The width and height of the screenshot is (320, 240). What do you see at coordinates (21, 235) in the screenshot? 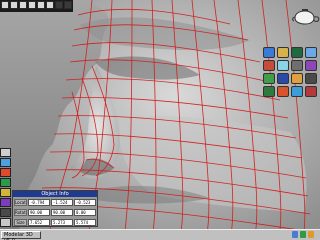
I see `start-button: Modelar 3D v5.0` at bounding box center [21, 235].